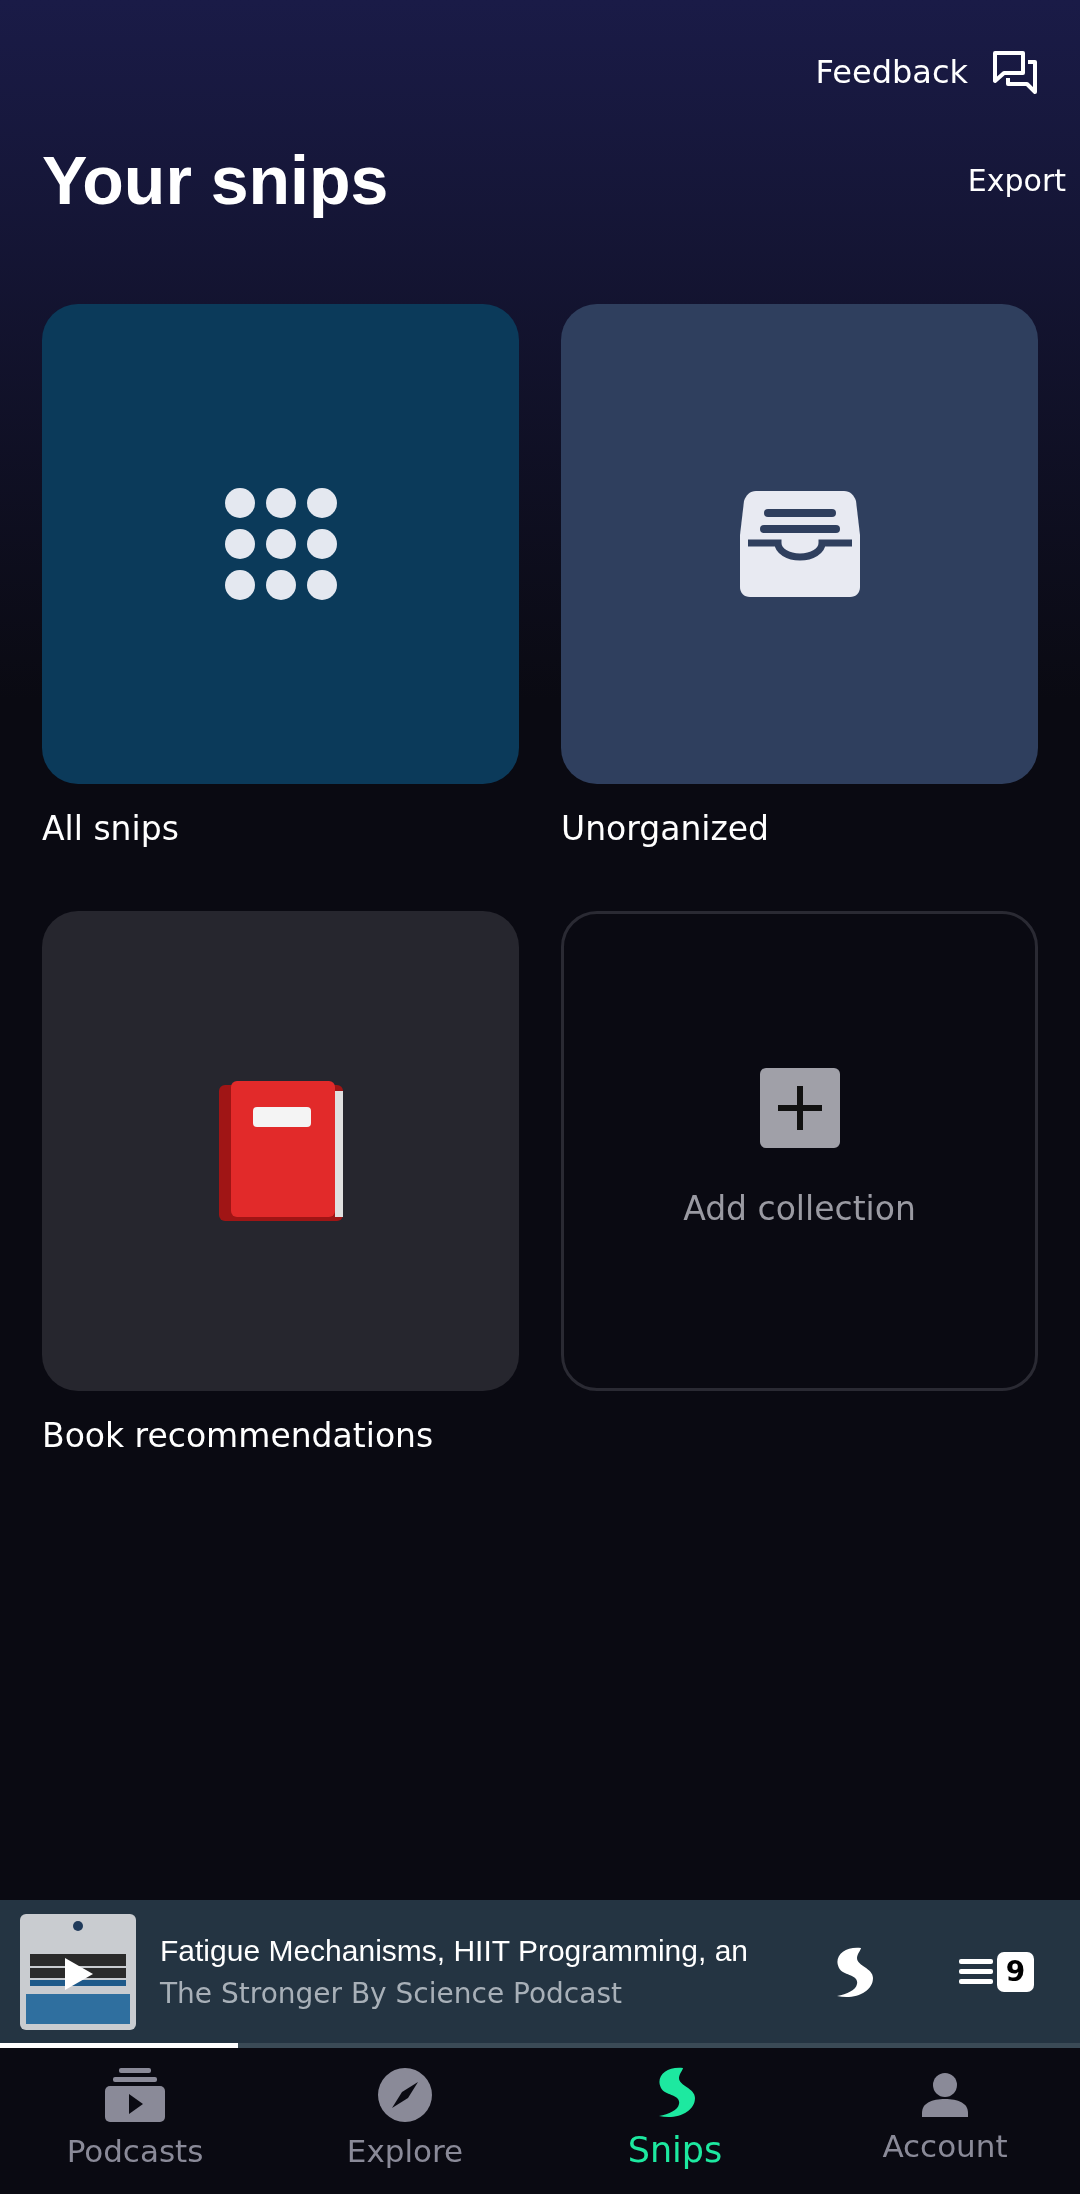  Describe the element at coordinates (540, 1971) in the screenshot. I see `mini-player: Fatigue Mechanisms, HIIT Programming, an The Stronger By Science Podcast 9` at that location.